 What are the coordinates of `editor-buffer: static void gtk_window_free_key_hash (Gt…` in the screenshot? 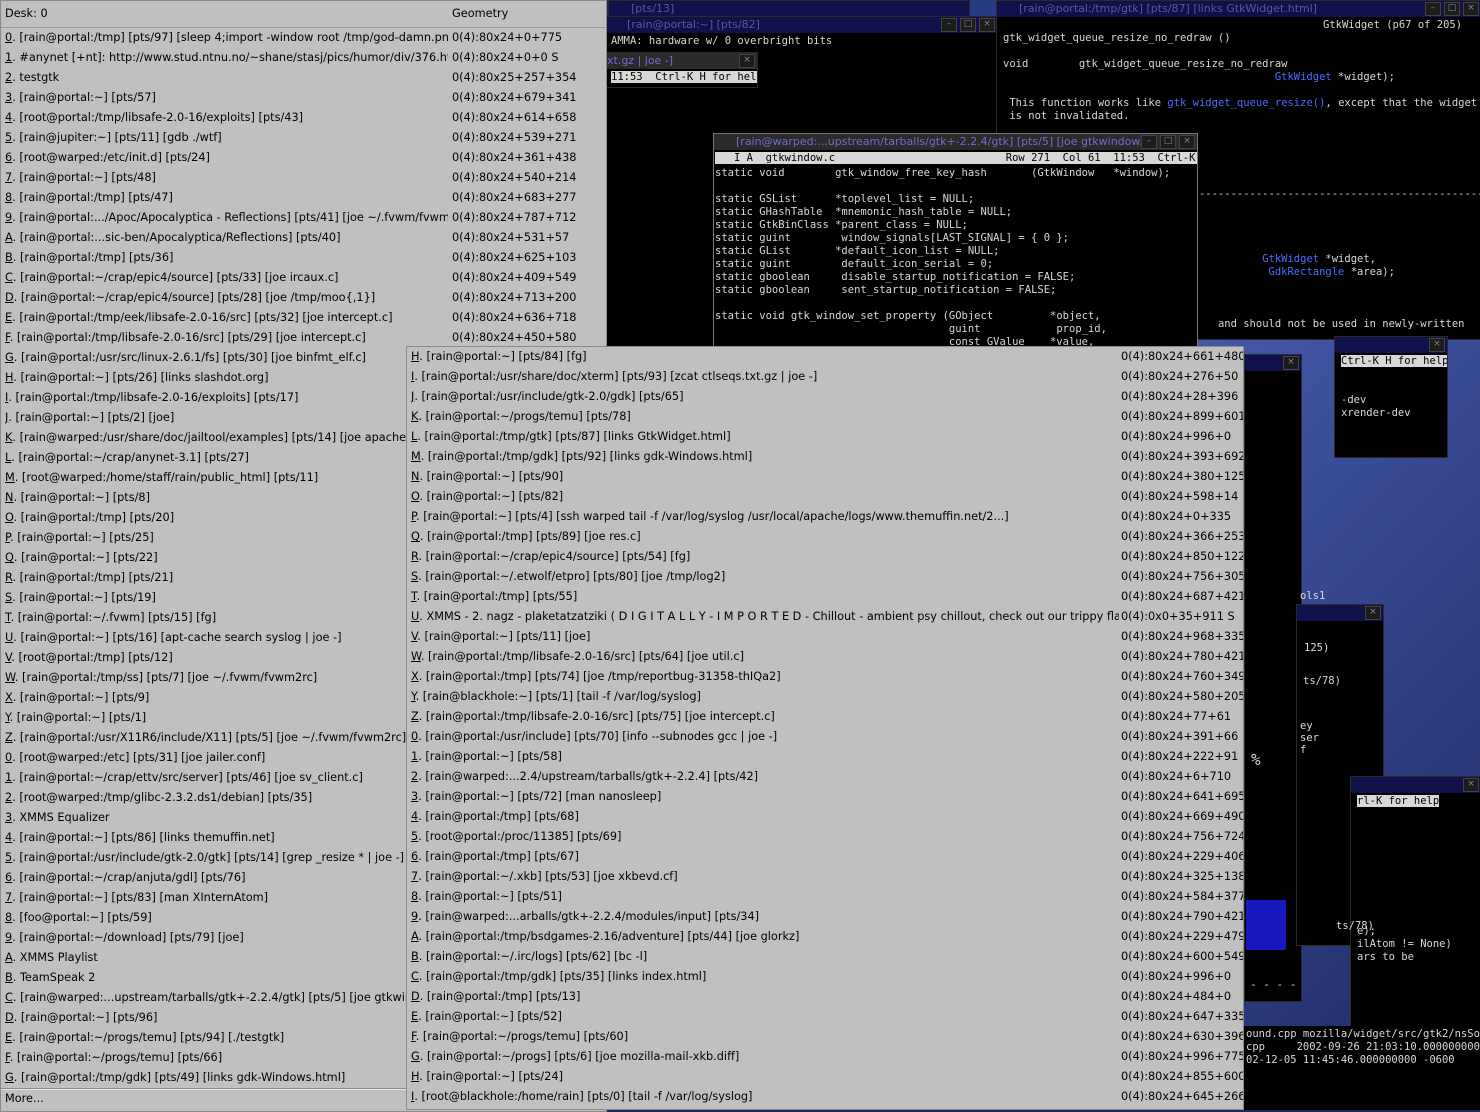 It's located at (955, 258).